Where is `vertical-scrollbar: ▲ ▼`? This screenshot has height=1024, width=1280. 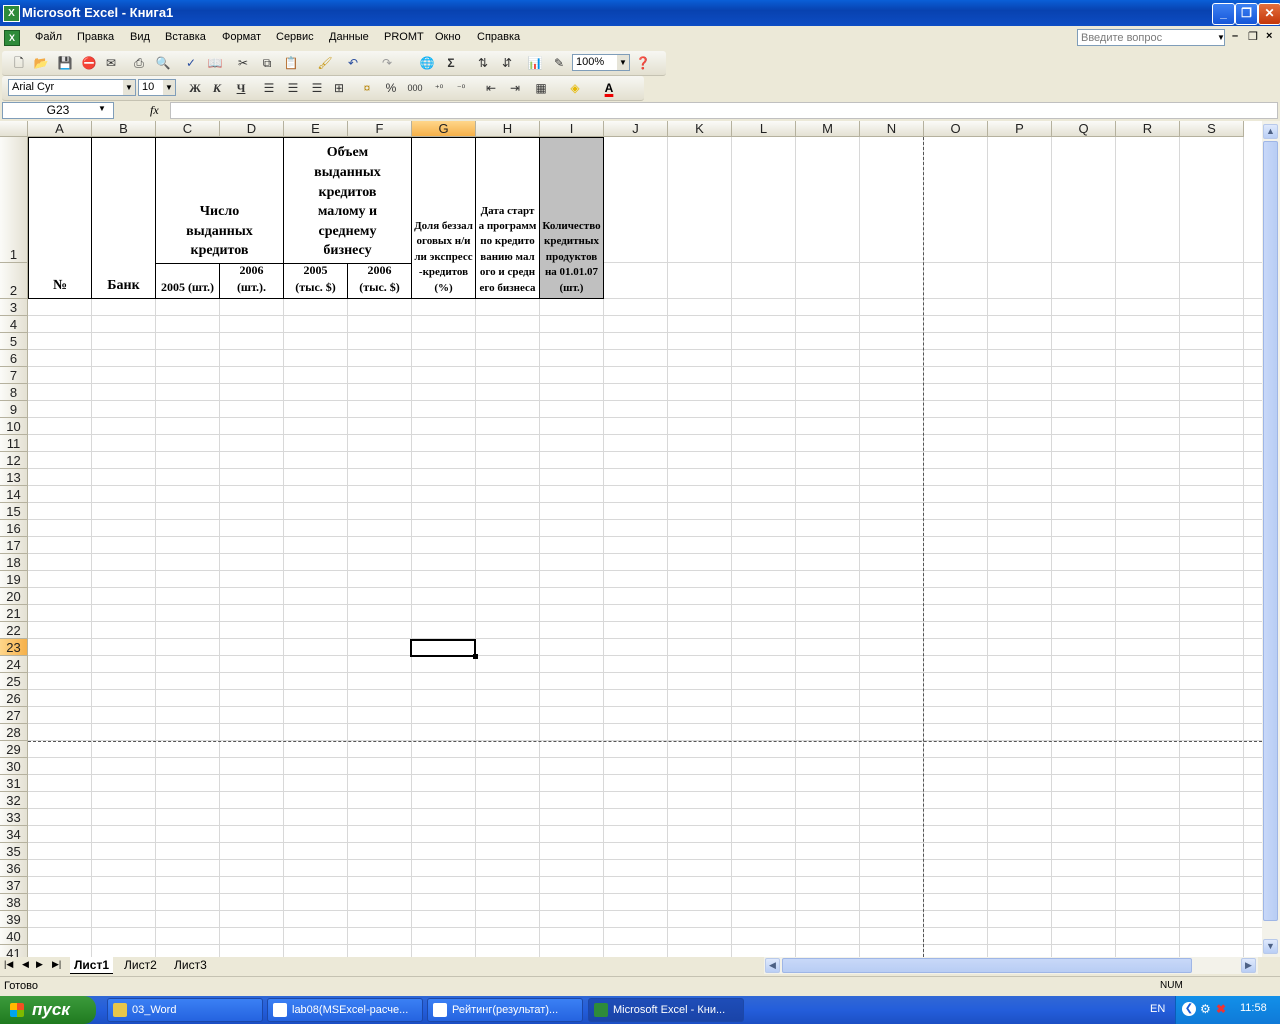 vertical-scrollbar: ▲ ▼ is located at coordinates (1271, 539).